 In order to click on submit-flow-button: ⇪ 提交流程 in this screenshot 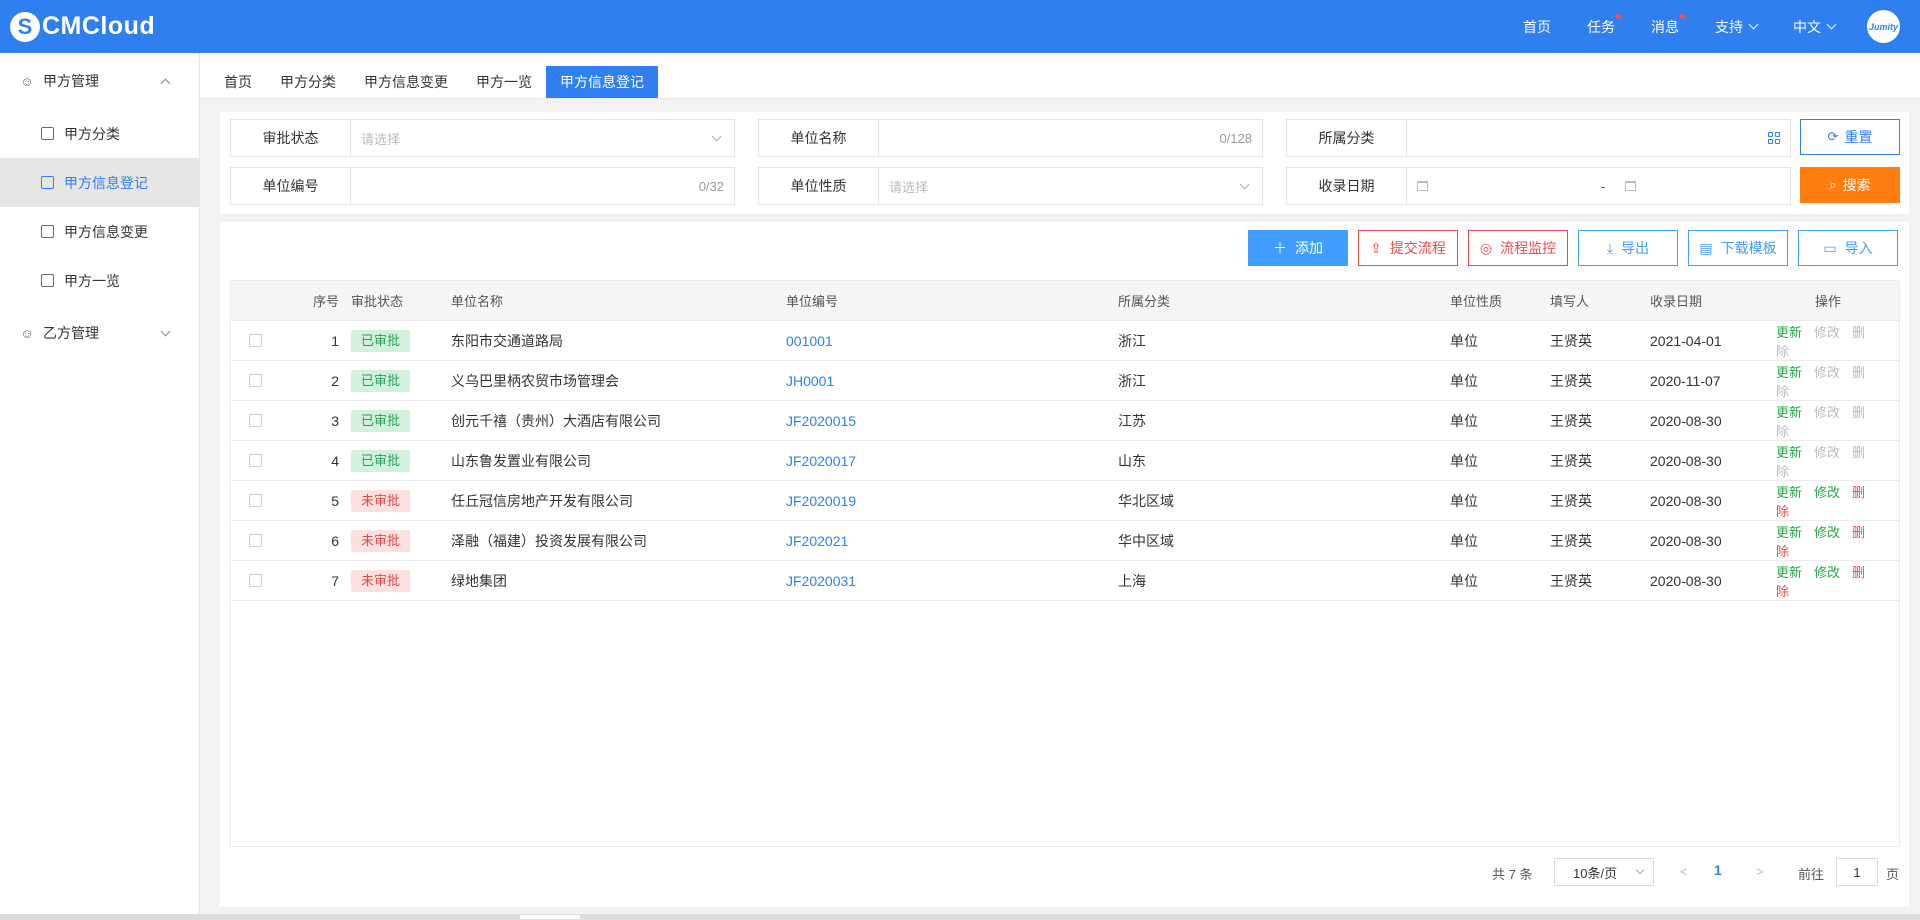, I will do `click(1408, 248)`.